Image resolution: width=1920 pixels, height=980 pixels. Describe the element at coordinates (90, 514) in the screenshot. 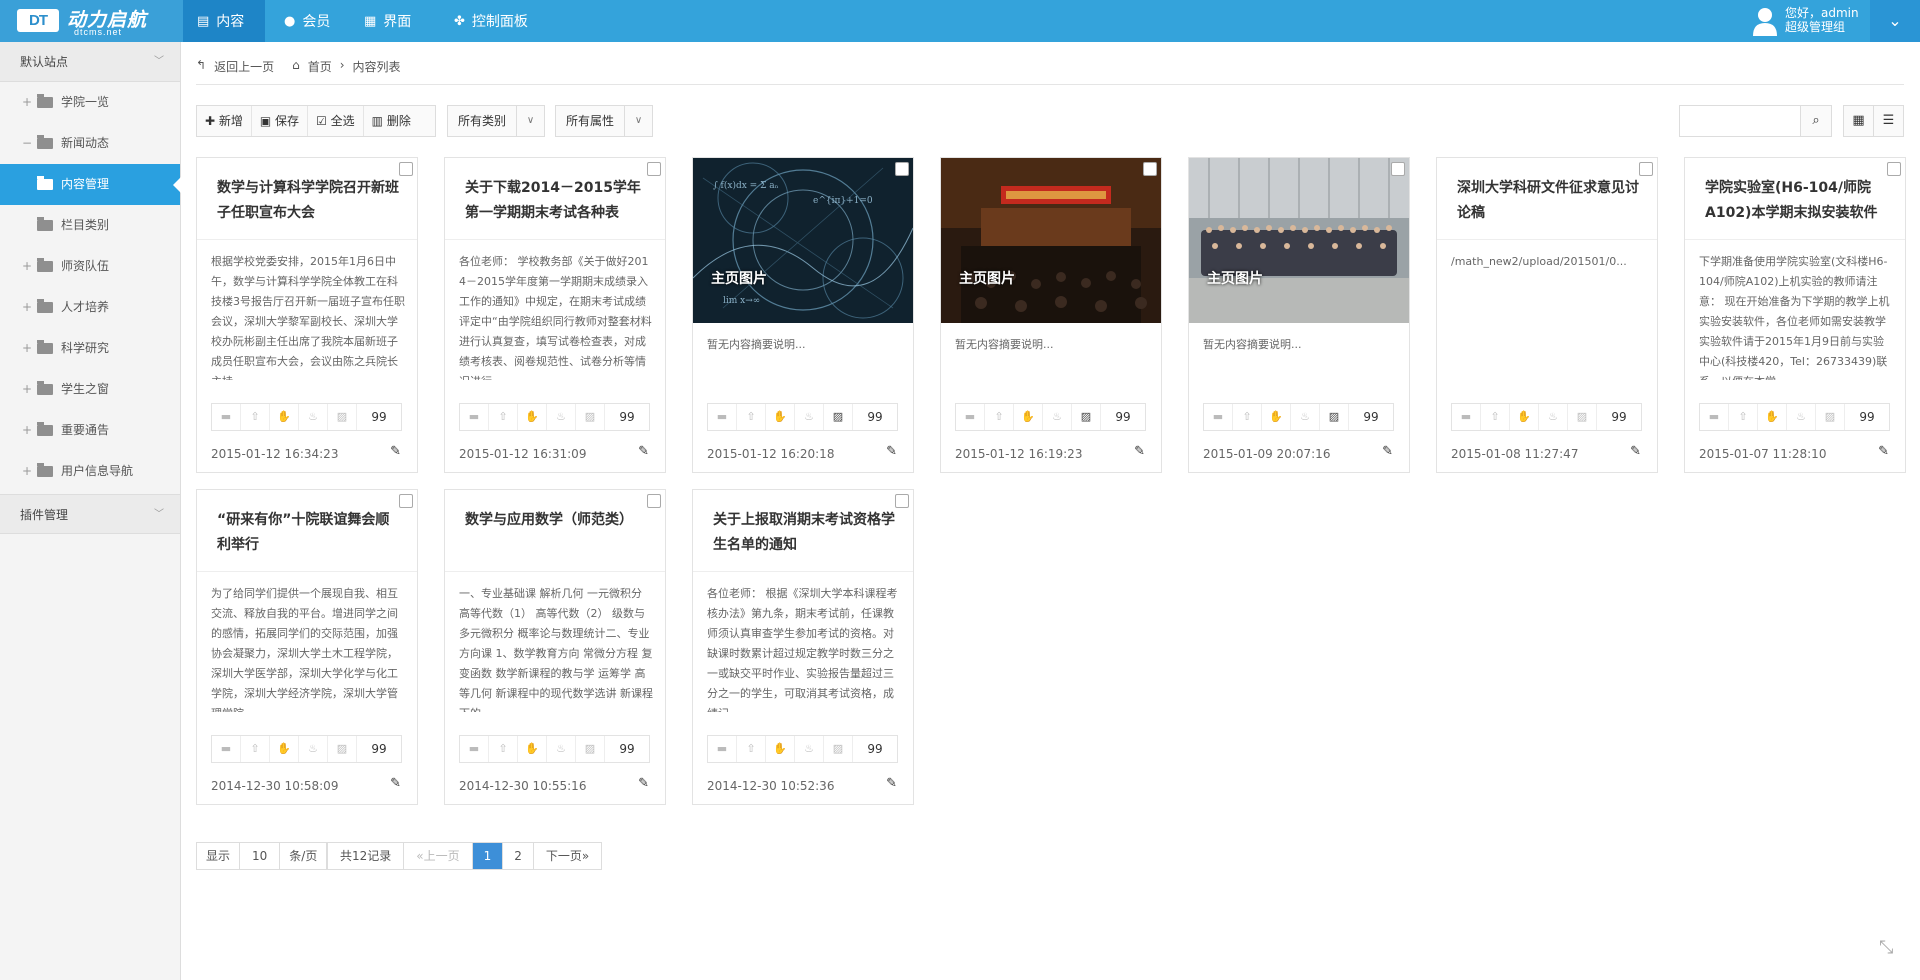

I see `sidebar-plugins-header: 插件管理 ﹀` at that location.